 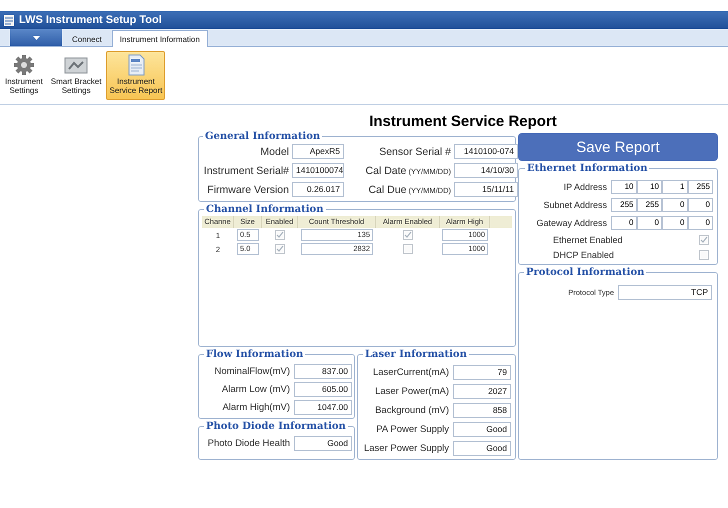 What do you see at coordinates (665, 292) in the screenshot?
I see `value-field: TCP` at bounding box center [665, 292].